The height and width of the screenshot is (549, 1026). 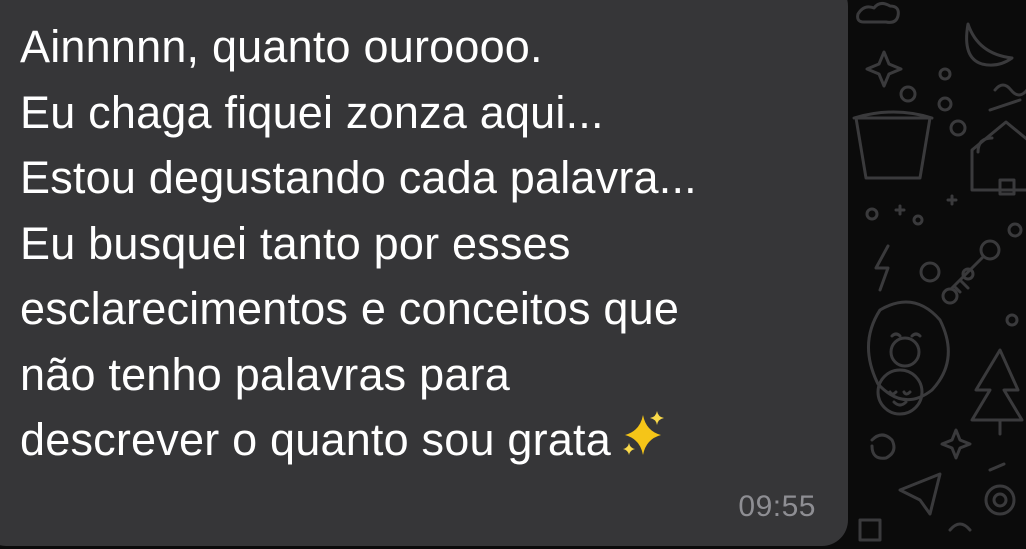 What do you see at coordinates (315, 439) in the screenshot?
I see `message-line: descrever o quanto sou grata` at bounding box center [315, 439].